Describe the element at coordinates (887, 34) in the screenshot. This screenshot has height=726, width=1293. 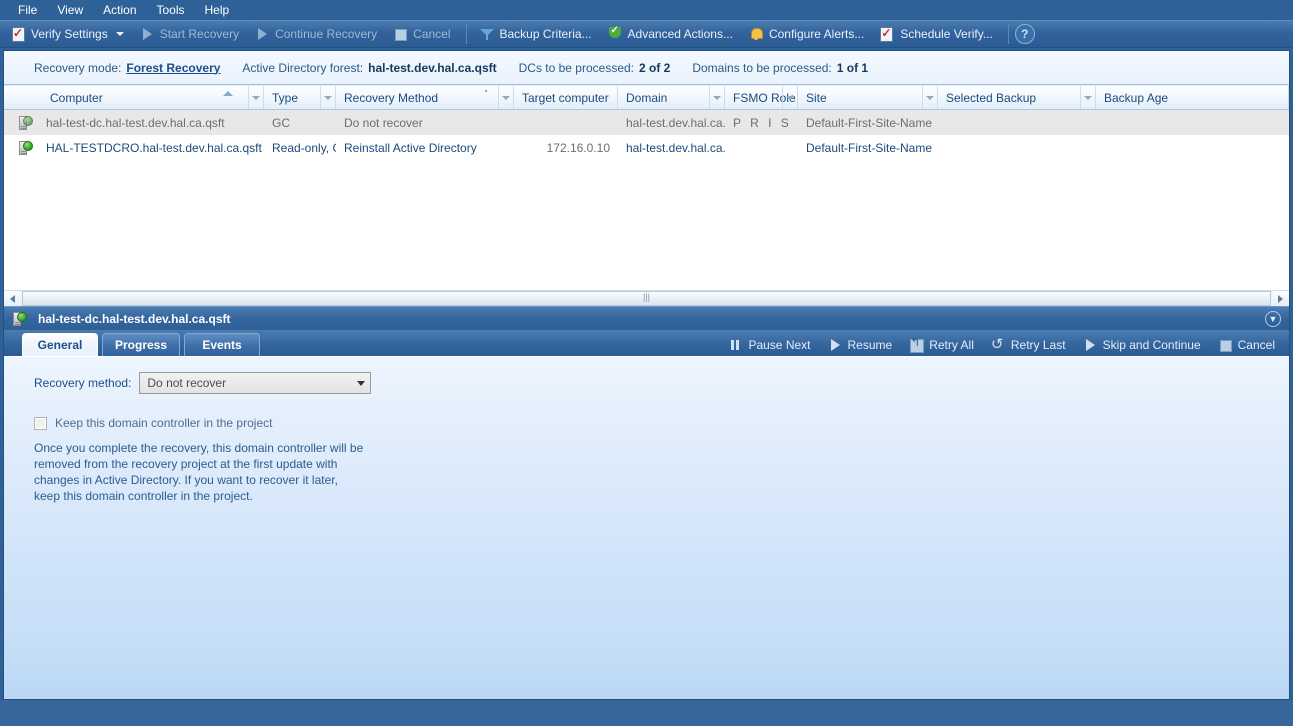
I see `schedule-verify-icon` at that location.